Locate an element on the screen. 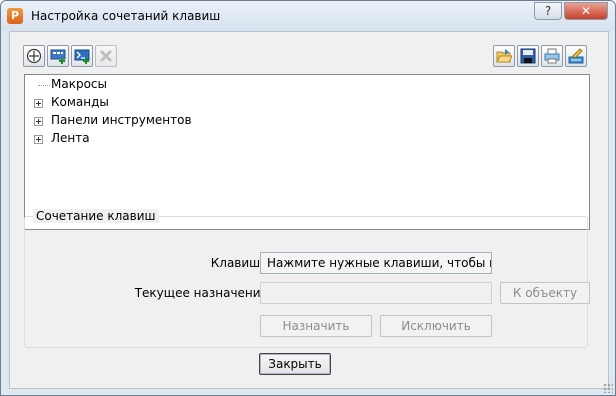 The height and width of the screenshot is (396, 616). add-circle-icon is located at coordinates (34, 56).